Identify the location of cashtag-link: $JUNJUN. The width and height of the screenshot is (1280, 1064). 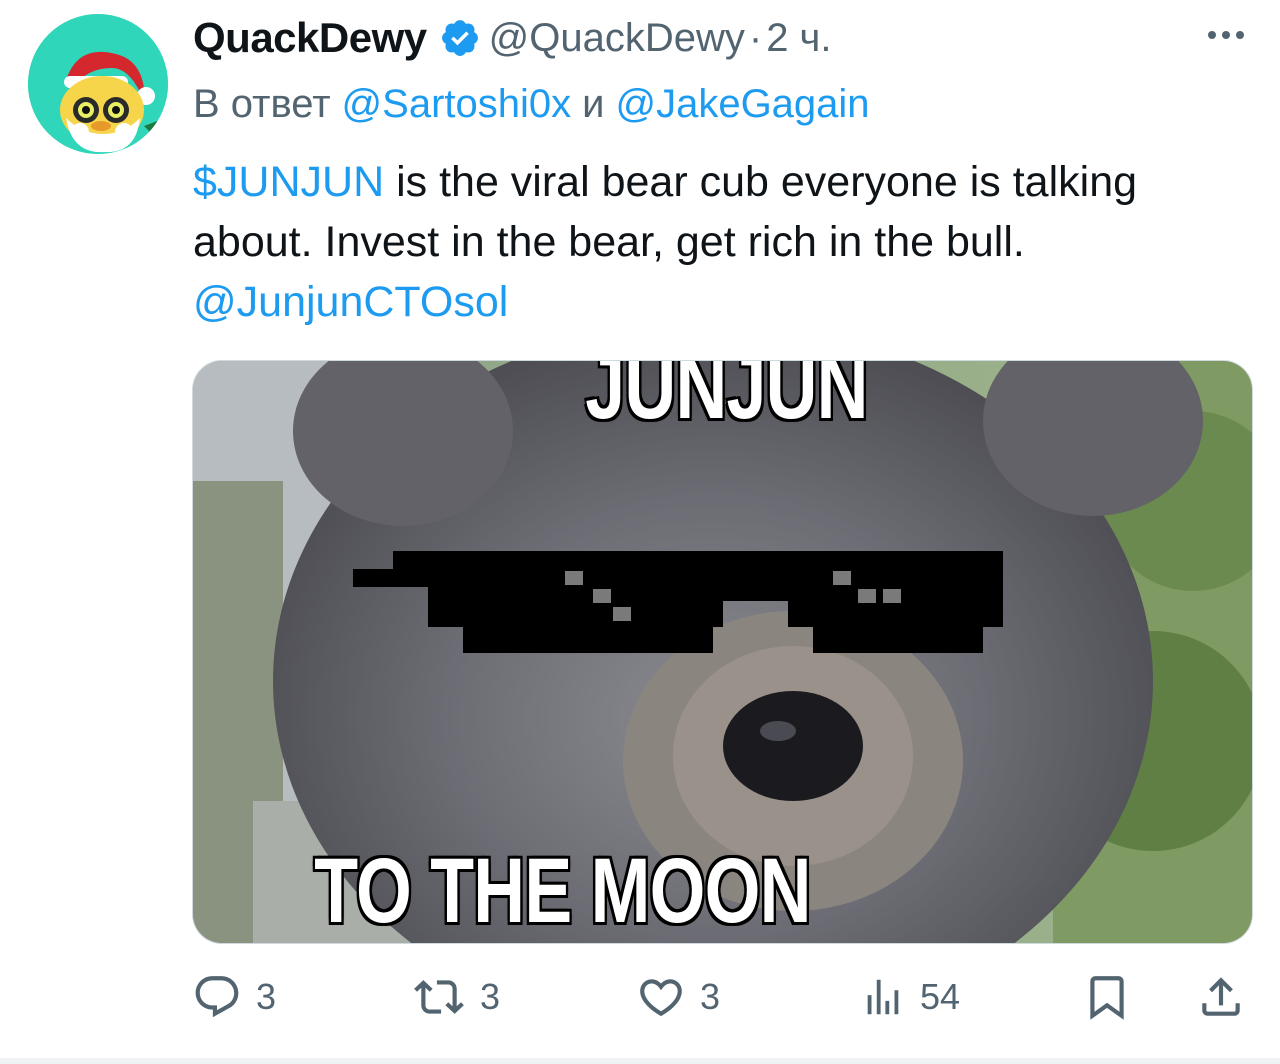
(288, 182).